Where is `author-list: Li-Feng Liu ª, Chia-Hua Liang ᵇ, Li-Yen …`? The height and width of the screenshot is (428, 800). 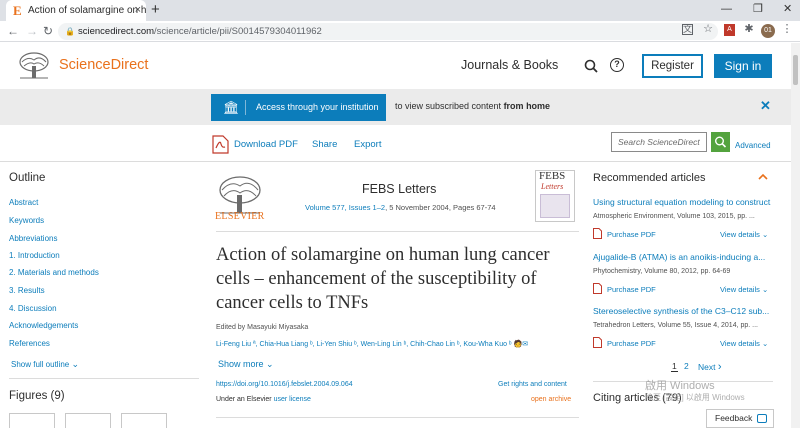 author-list: Li-Feng Liu ª, Chia-Hua Liang ᵇ, Li-Yen … is located at coordinates (372, 344).